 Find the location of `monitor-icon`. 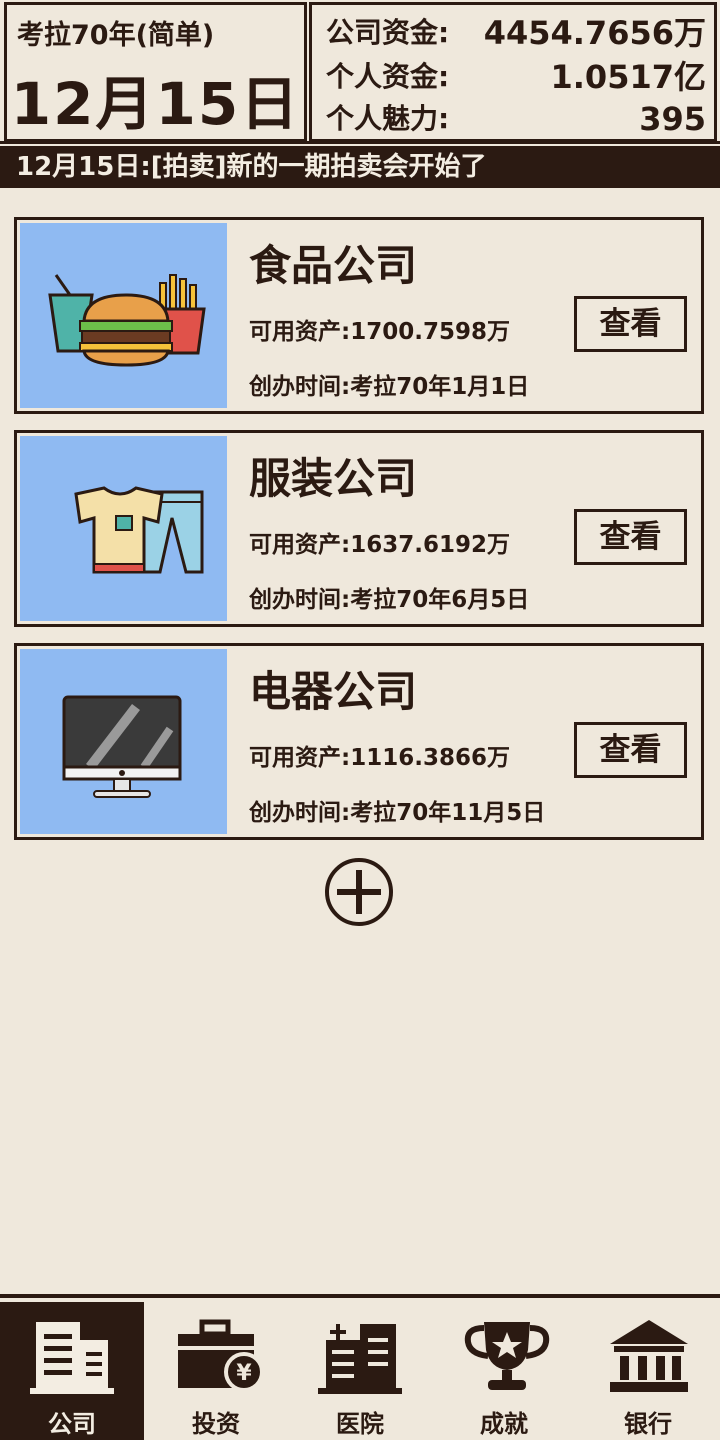

monitor-icon is located at coordinates (122, 746).